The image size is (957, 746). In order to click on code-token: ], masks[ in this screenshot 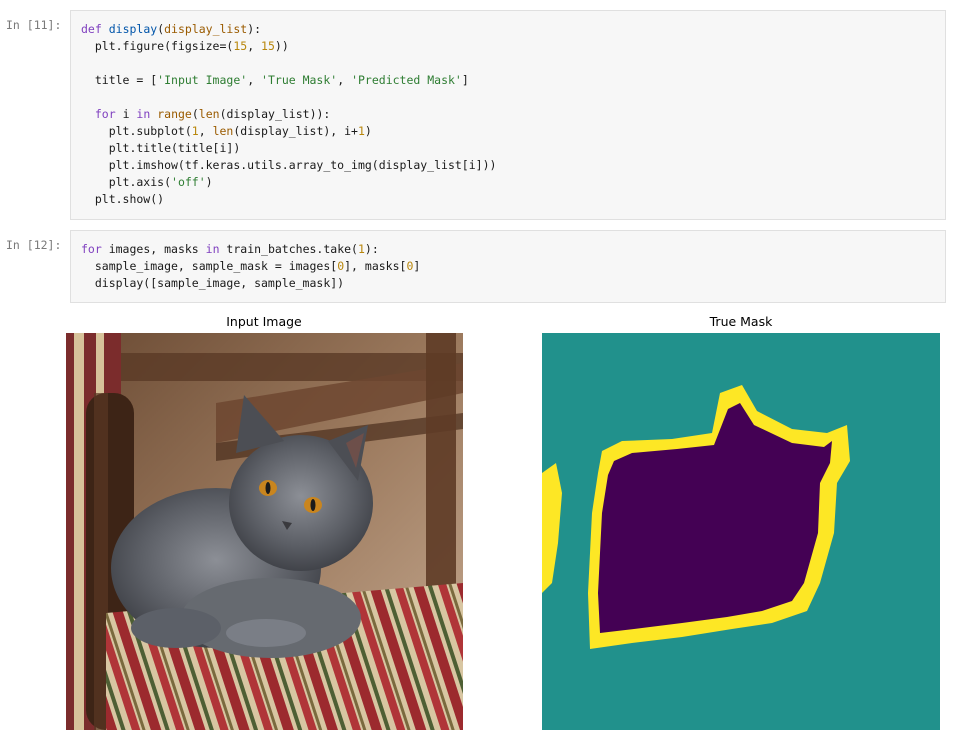, I will do `click(375, 266)`.